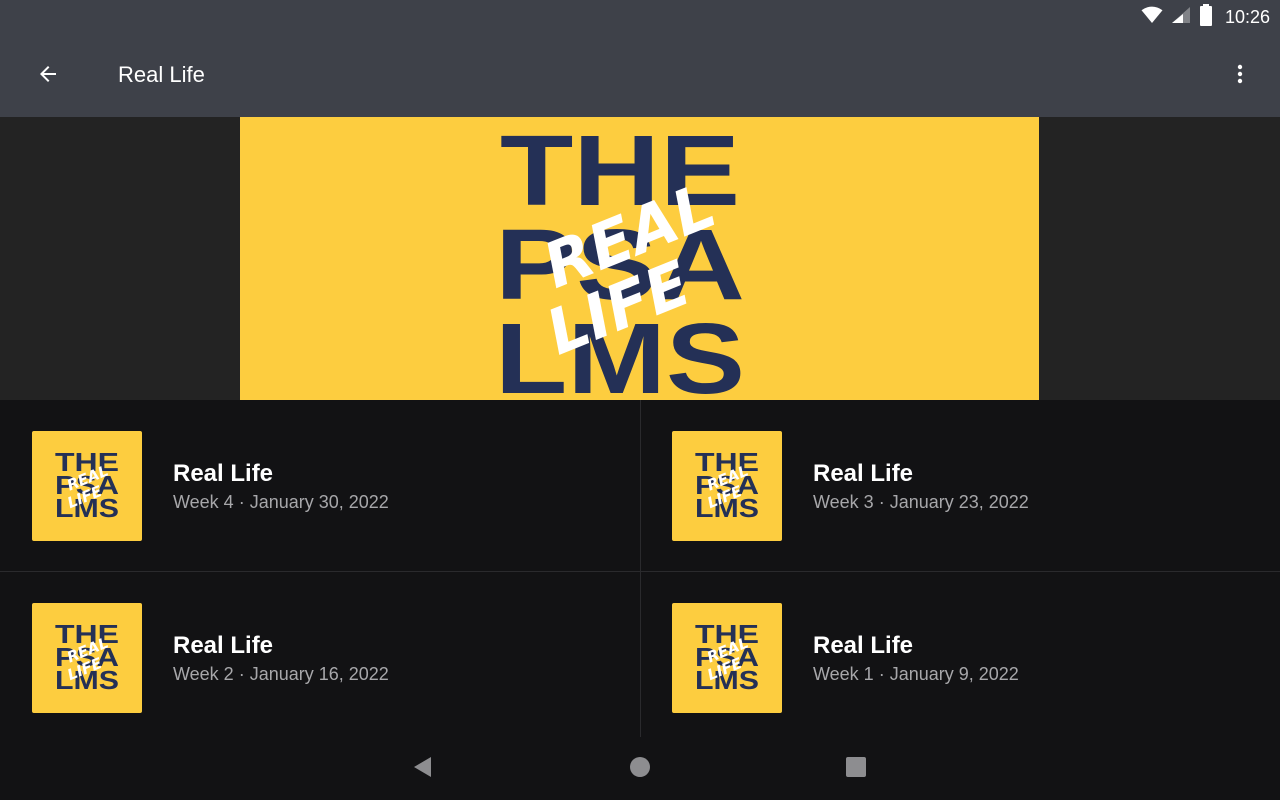 The image size is (1280, 800). What do you see at coordinates (161, 74) in the screenshot?
I see `page-title: Real Life` at bounding box center [161, 74].